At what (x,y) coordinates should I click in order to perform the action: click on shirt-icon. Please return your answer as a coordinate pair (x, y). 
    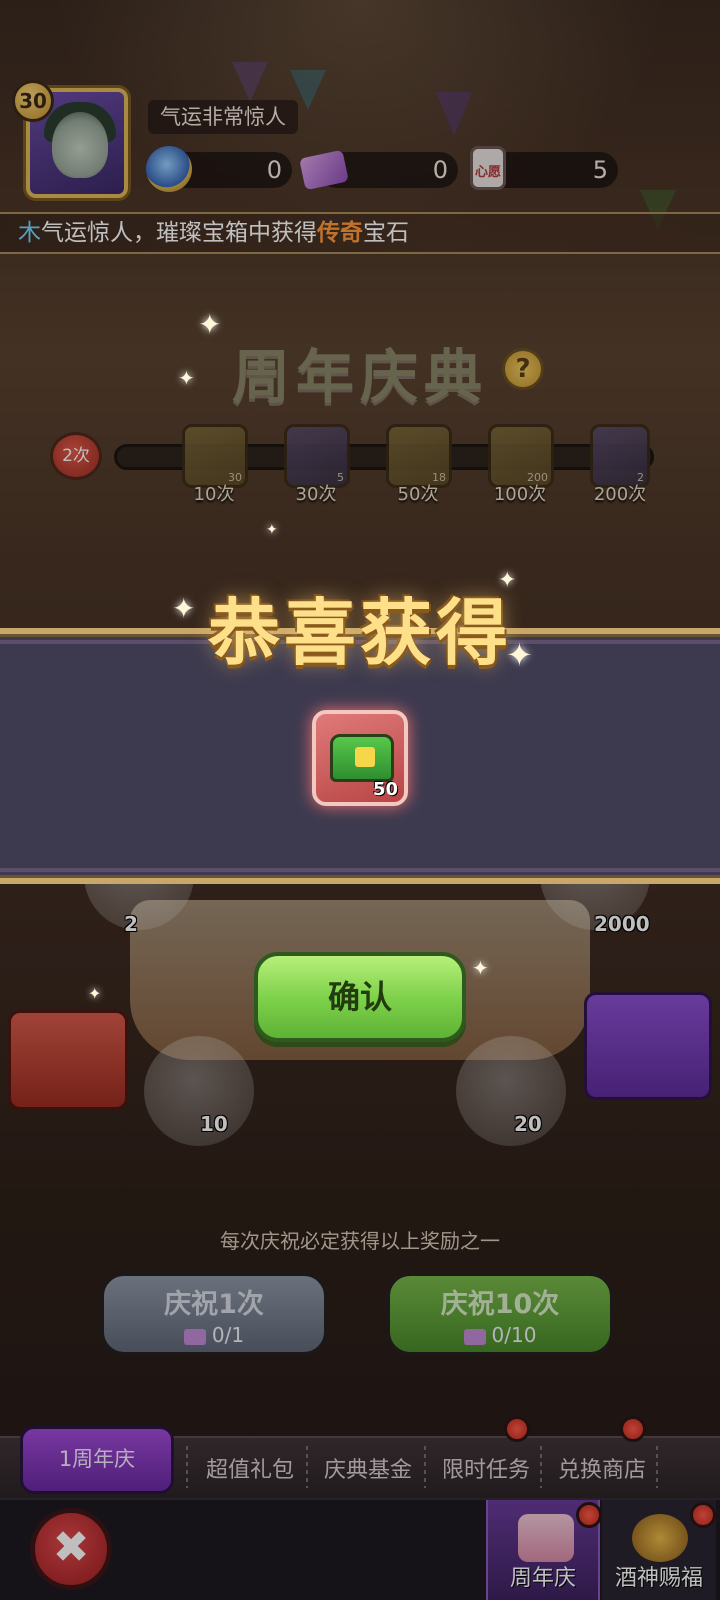
    Looking at the image, I should click on (365, 757).